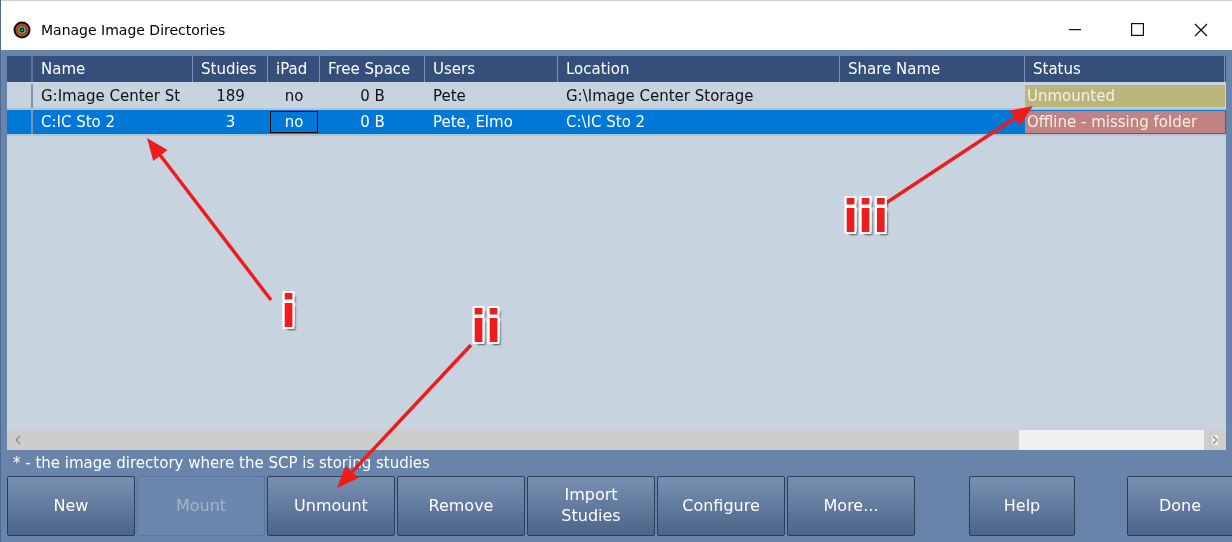 The width and height of the screenshot is (1232, 542). What do you see at coordinates (111, 96) in the screenshot?
I see `table-cell-text: G:Image Center St` at bounding box center [111, 96].